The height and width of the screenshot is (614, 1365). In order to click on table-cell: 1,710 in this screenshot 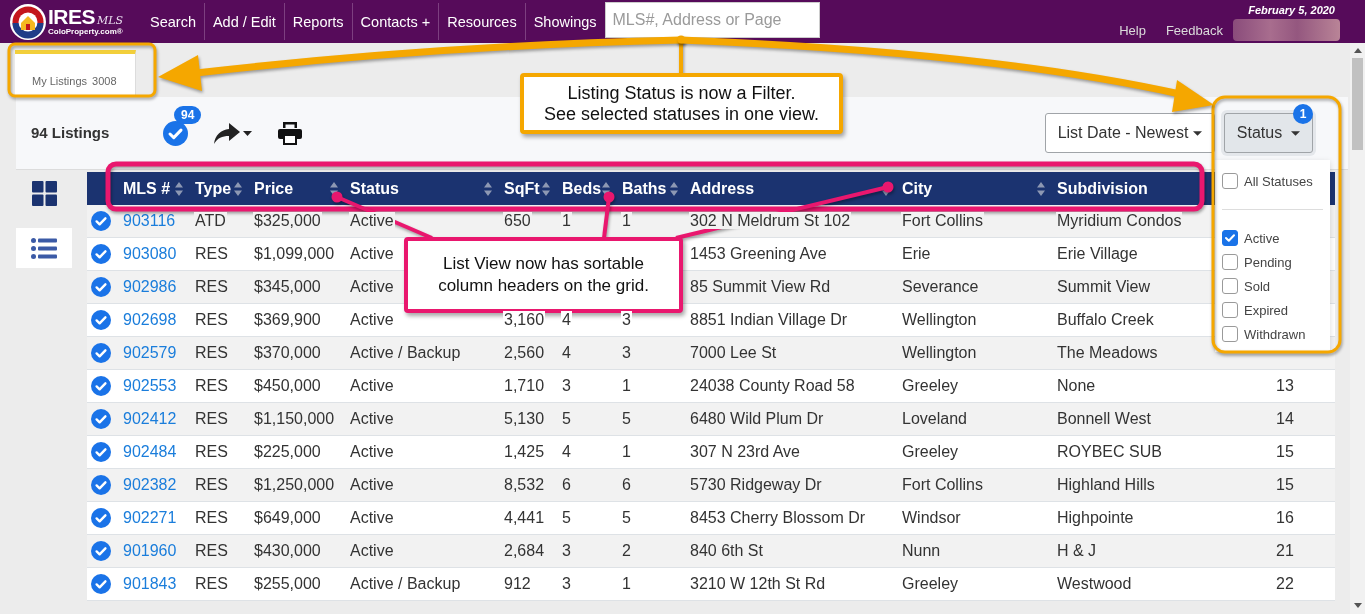, I will do `click(524, 385)`.